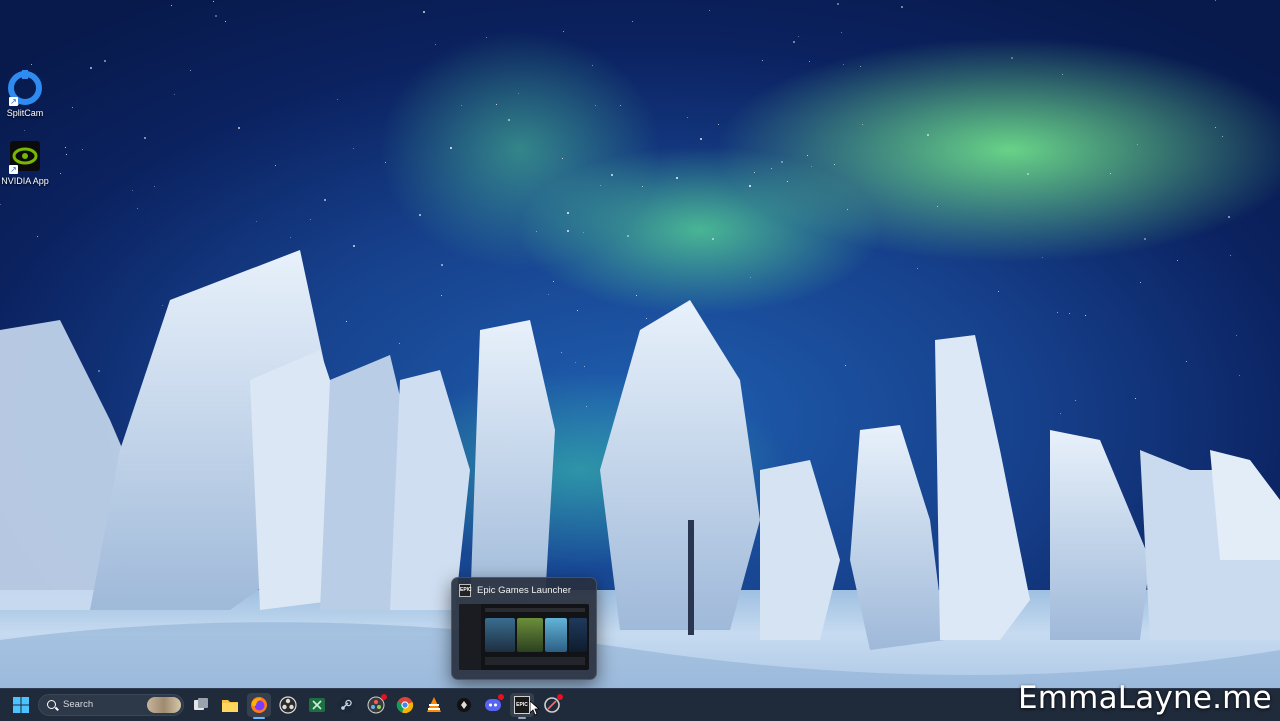 The height and width of the screenshot is (721, 1280). Describe the element at coordinates (376, 705) in the screenshot. I see `davinci-resolve-button` at that location.